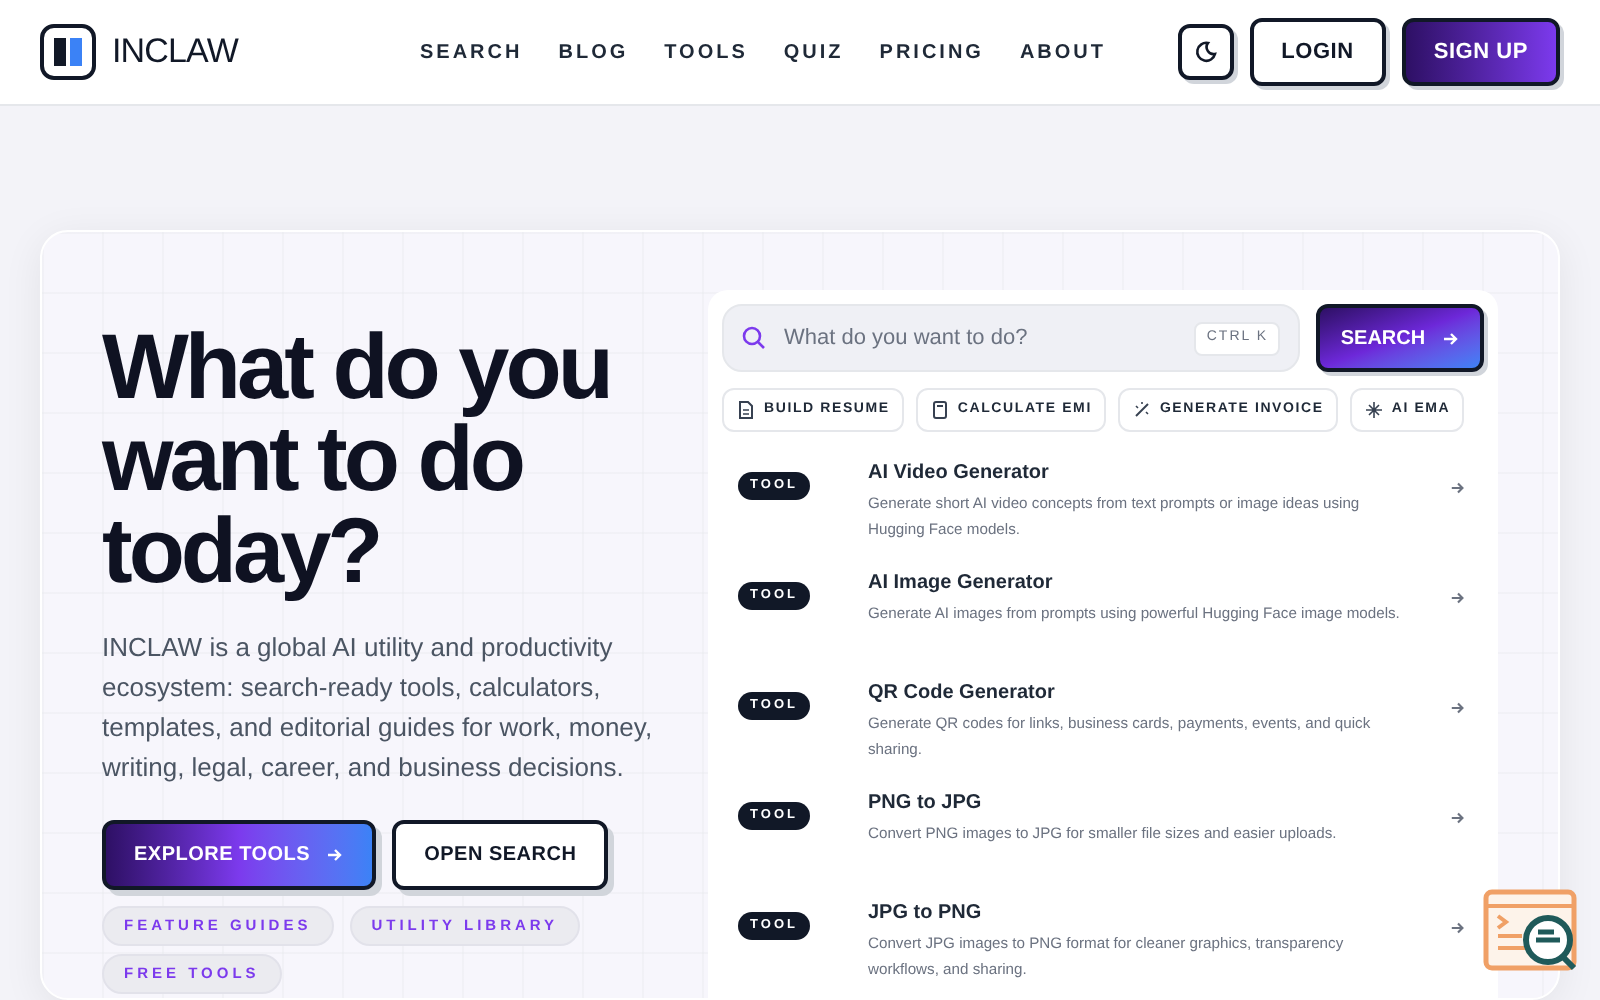 This screenshot has width=1600, height=1000. Describe the element at coordinates (175, 52) in the screenshot. I see `brand-name: INCLAW` at that location.